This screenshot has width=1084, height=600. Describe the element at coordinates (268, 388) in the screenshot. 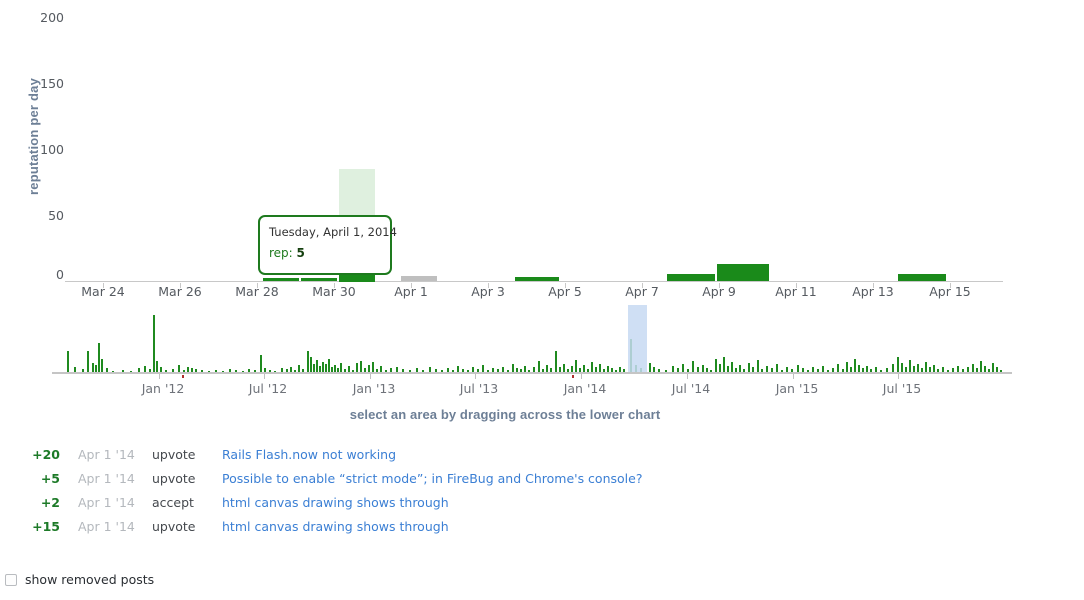

I see `overview-x-label: Jul '12` at that location.